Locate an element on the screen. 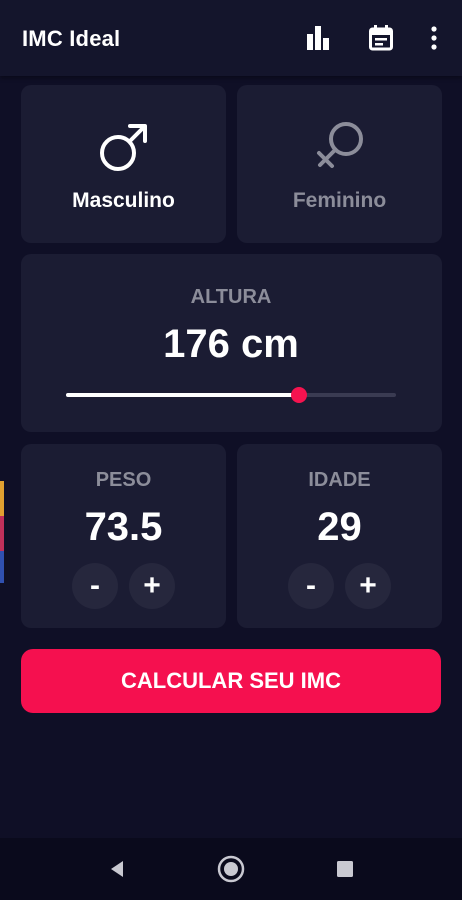  male-symbol-icon is located at coordinates (123, 147).